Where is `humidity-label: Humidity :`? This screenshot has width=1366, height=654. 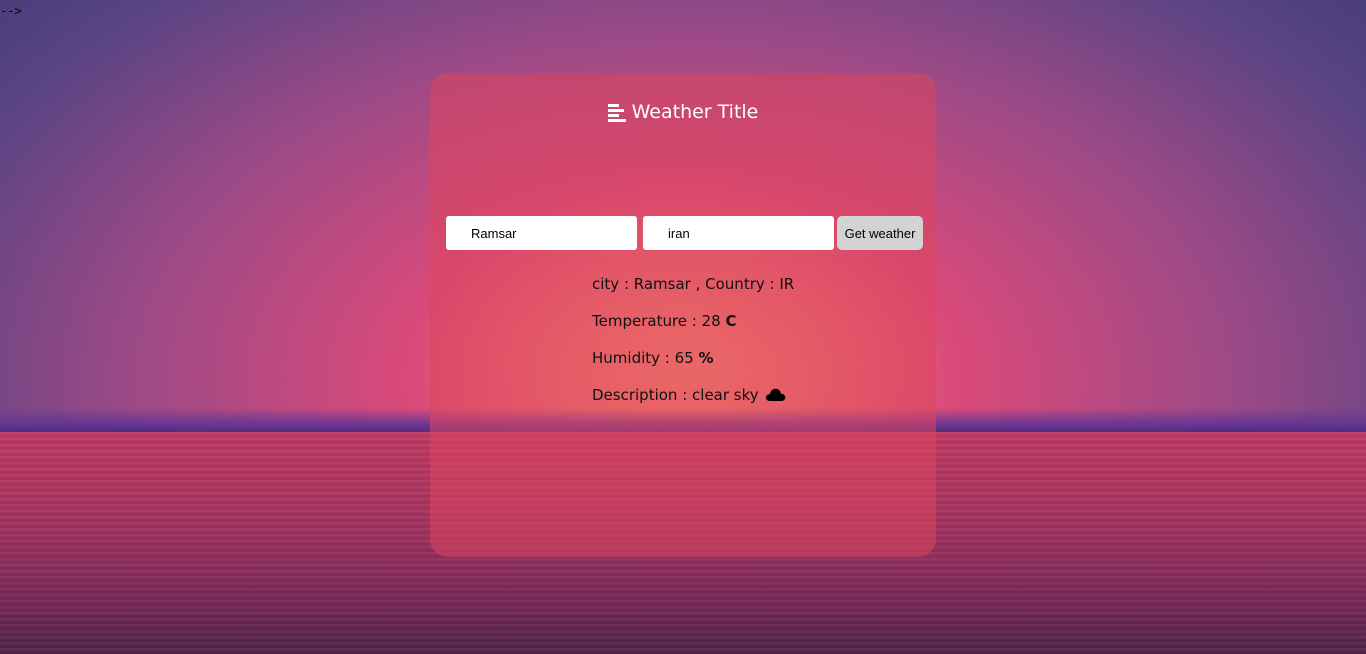 humidity-label: Humidity : is located at coordinates (633, 358).